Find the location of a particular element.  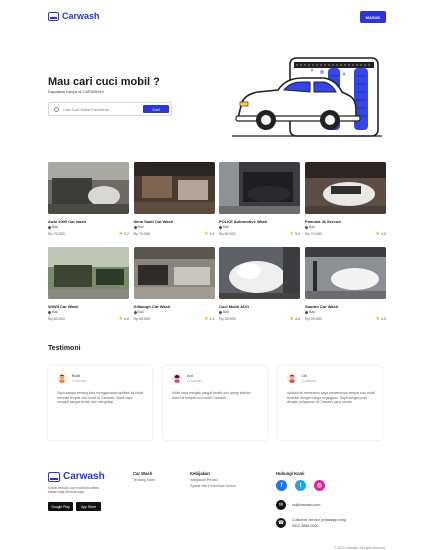

header: Carwash MASUK is located at coordinates (211, 17).